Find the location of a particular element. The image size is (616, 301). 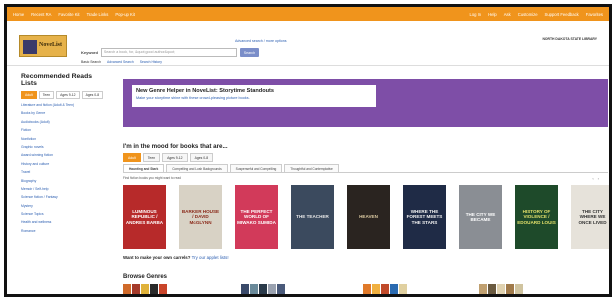

sidebar-list-item: Romance is located at coordinates (63, 231).